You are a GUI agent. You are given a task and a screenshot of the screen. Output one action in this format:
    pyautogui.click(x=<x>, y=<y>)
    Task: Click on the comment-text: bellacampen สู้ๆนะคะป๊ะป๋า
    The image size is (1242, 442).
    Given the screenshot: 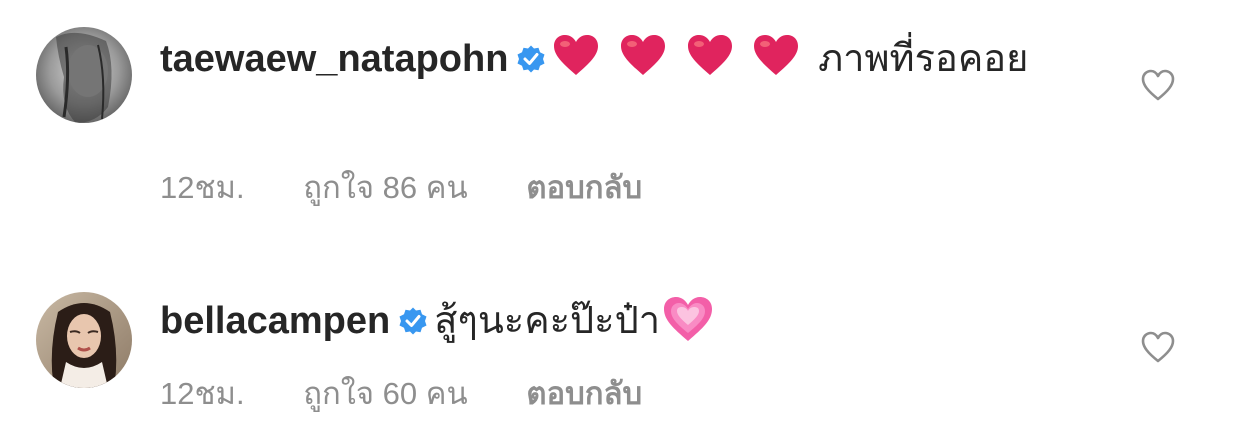 What is the action you would take?
    pyautogui.click(x=610, y=321)
    